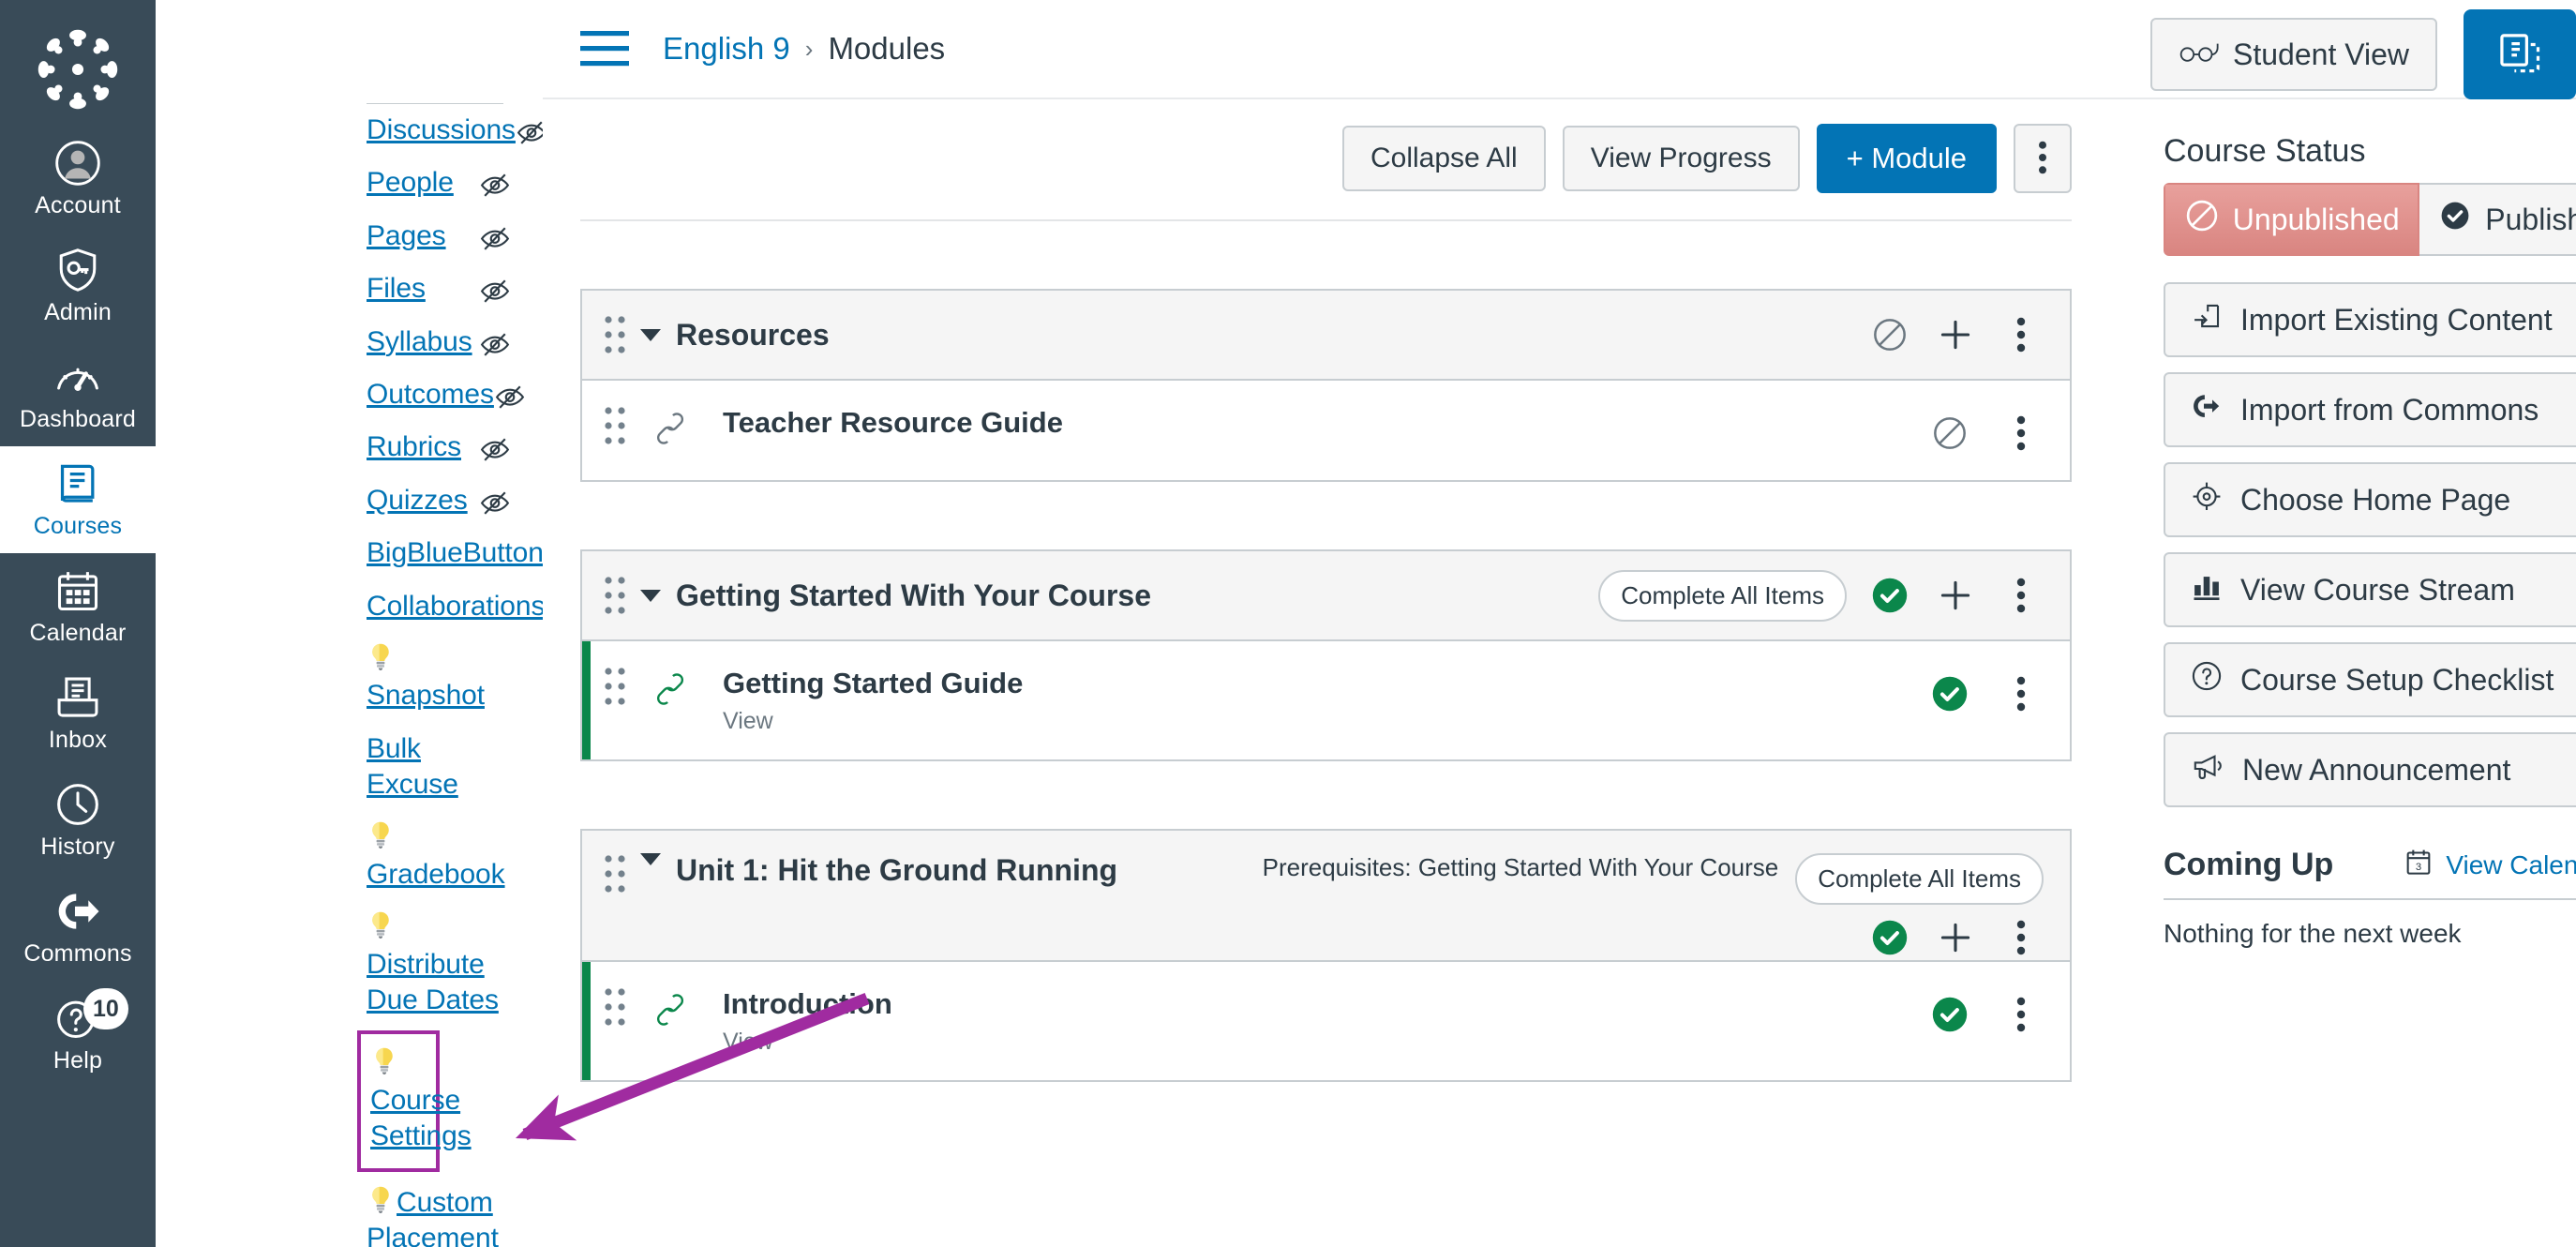 Image resolution: width=2576 pixels, height=1247 pixels. What do you see at coordinates (2511, 865) in the screenshot?
I see `view-calendar-label: View Calendar` at bounding box center [2511, 865].